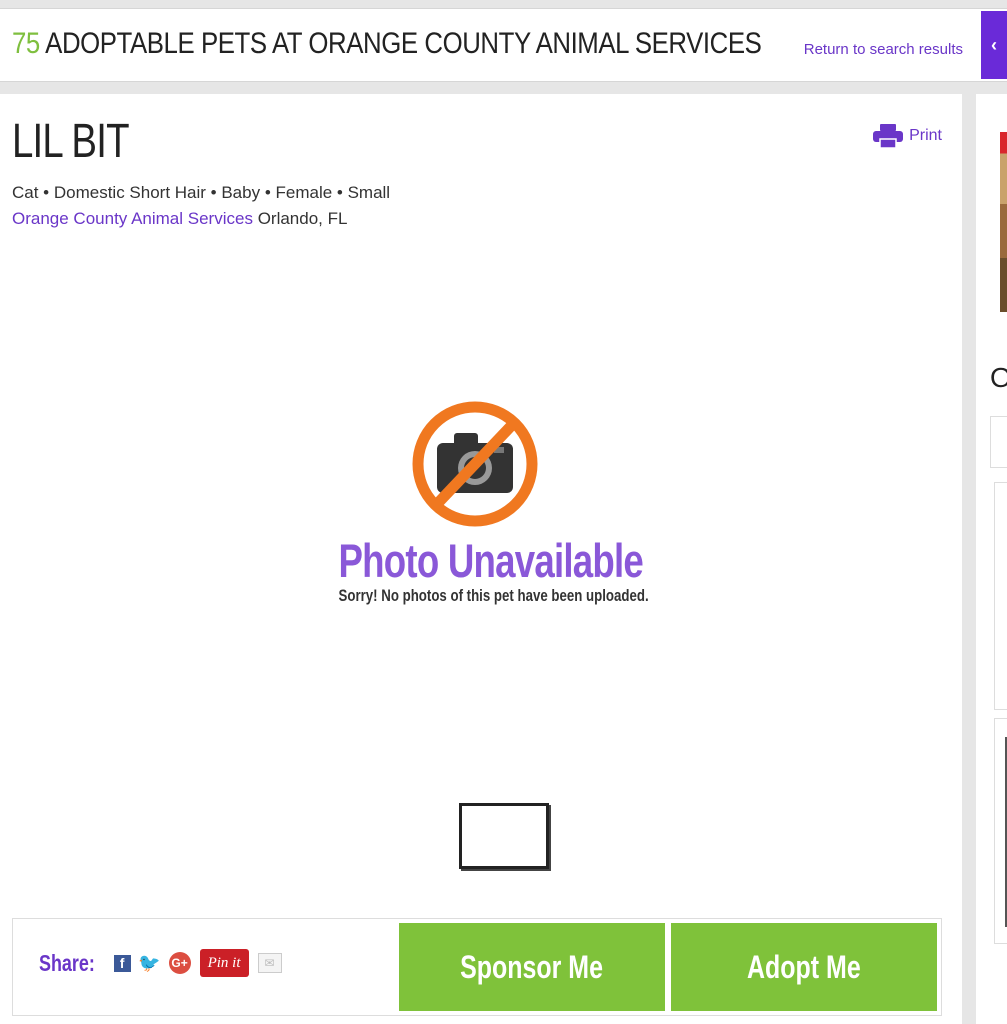  Describe the element at coordinates (1003, 222) in the screenshot. I see `sidebar-pet-photo` at that location.